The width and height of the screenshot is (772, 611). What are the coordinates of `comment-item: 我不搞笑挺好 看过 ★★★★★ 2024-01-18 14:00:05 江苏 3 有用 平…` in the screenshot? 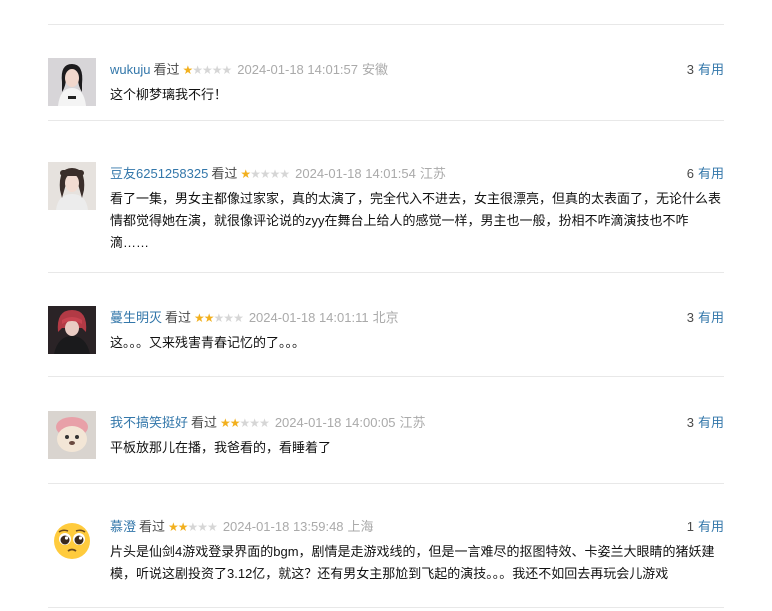 It's located at (386, 447).